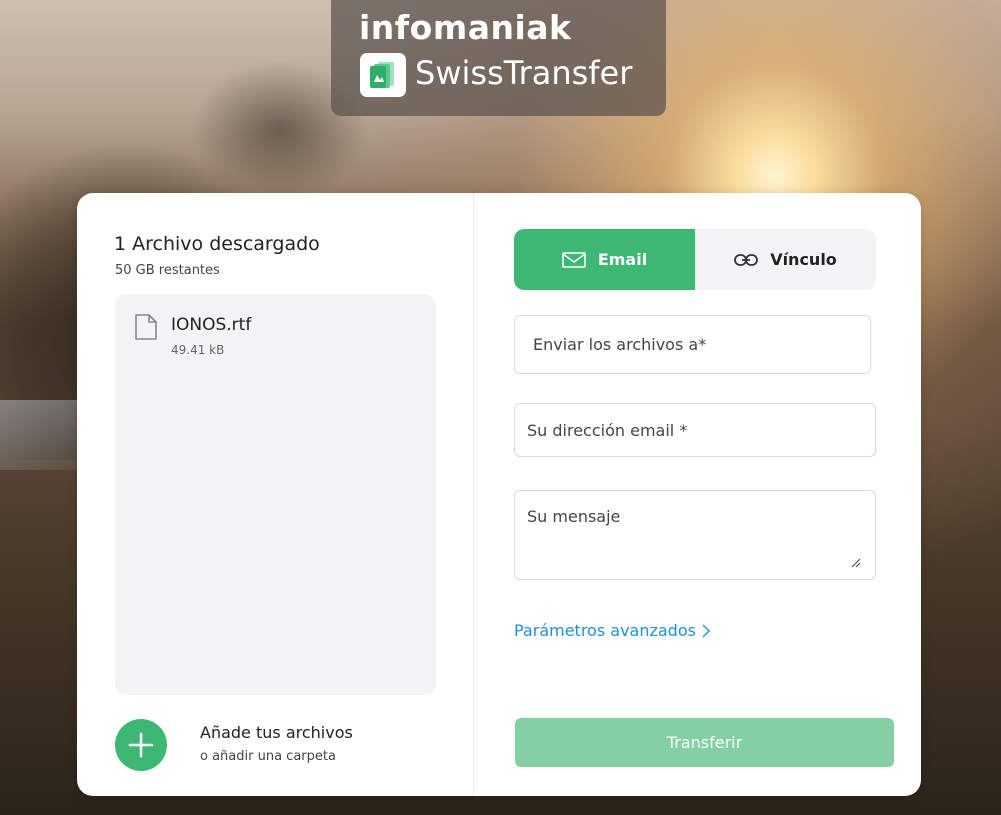 This screenshot has height=815, width=1001. I want to click on plus-icon, so click(141, 745).